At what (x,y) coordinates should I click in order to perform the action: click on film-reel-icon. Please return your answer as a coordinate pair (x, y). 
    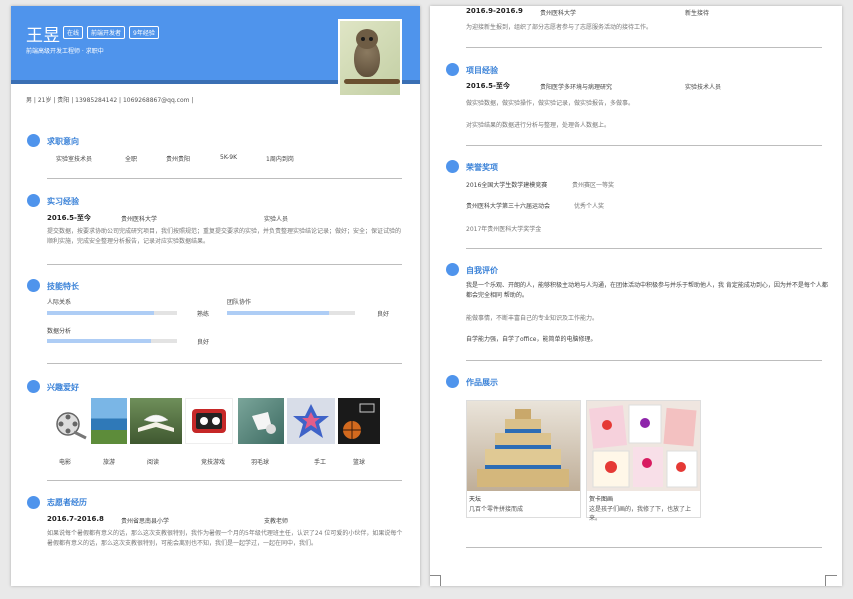
    Looking at the image, I should click on (70, 421).